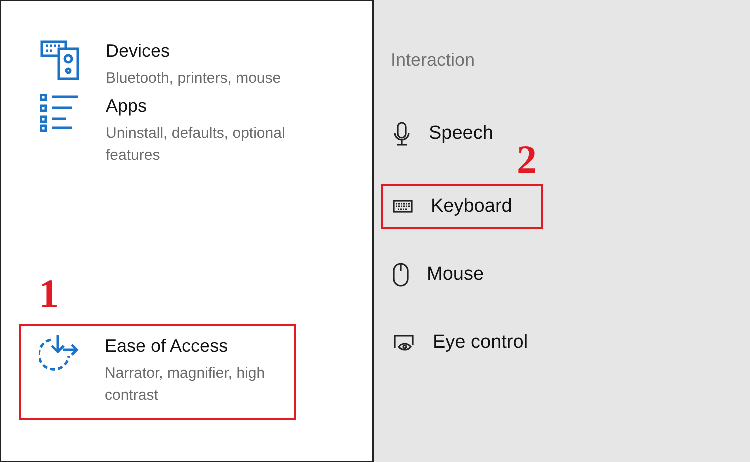 Image resolution: width=750 pixels, height=462 pixels. What do you see at coordinates (167, 346) in the screenshot?
I see `category-title: Ease of Access` at bounding box center [167, 346].